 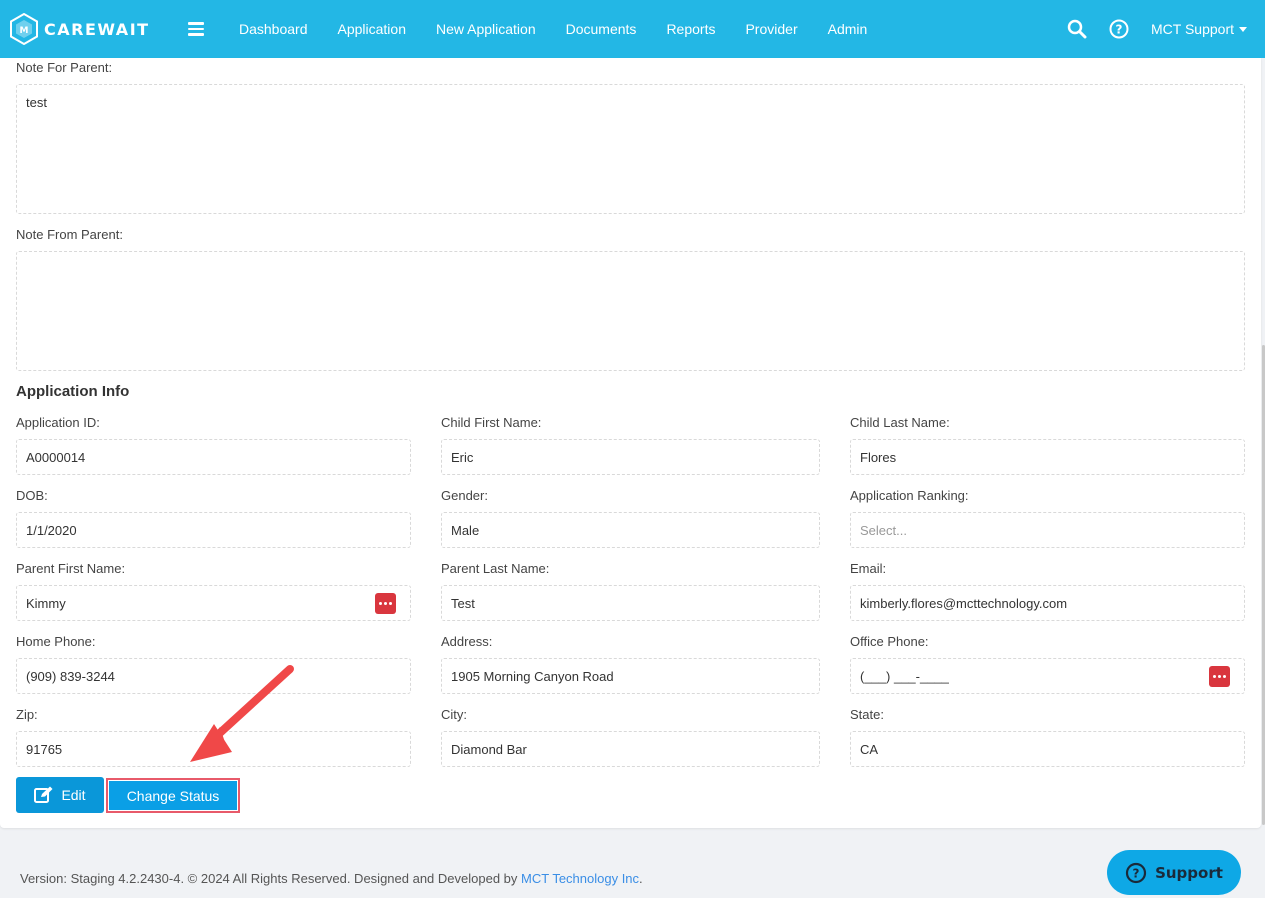 I want to click on application-id-label: Application ID:, so click(x=58, y=422).